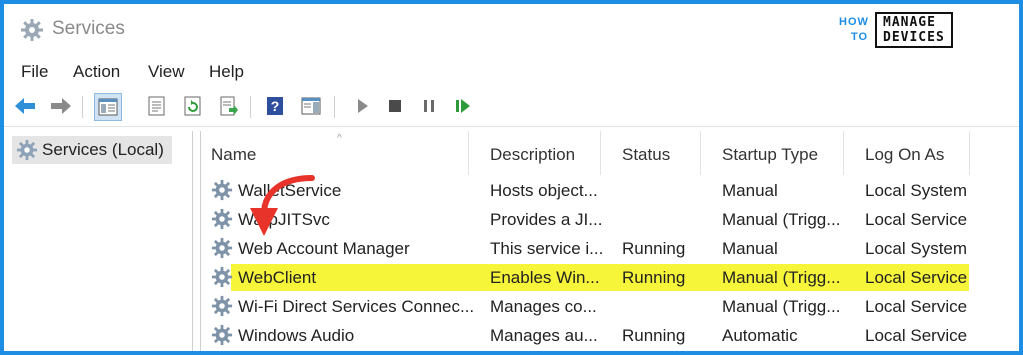 Image resolution: width=1023 pixels, height=355 pixels. Describe the element at coordinates (540, 153) in the screenshot. I see `column-header-description: Description` at that location.